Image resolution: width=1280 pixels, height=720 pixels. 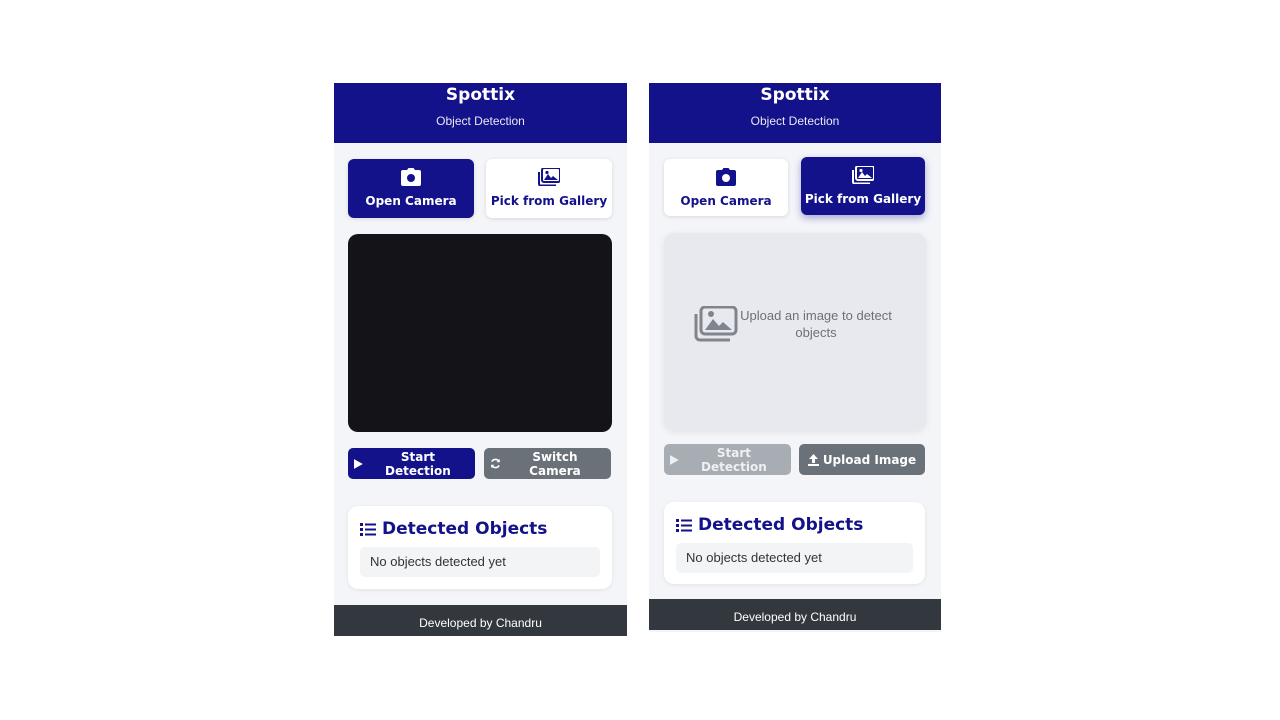 I want to click on upload-placeholder-text: Upload an image to detect objects, so click(x=816, y=324).